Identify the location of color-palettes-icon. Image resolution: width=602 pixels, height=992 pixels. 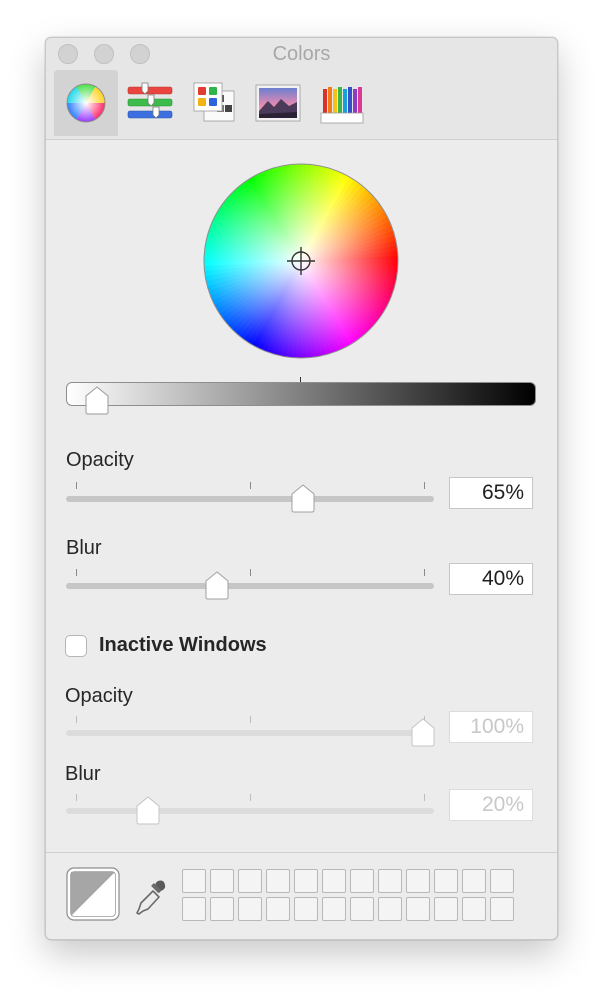
(214, 102).